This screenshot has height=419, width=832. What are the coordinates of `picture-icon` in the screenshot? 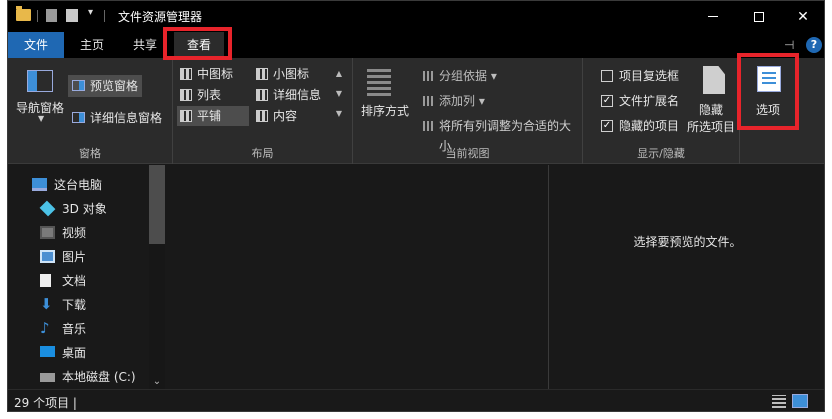 It's located at (47, 256).